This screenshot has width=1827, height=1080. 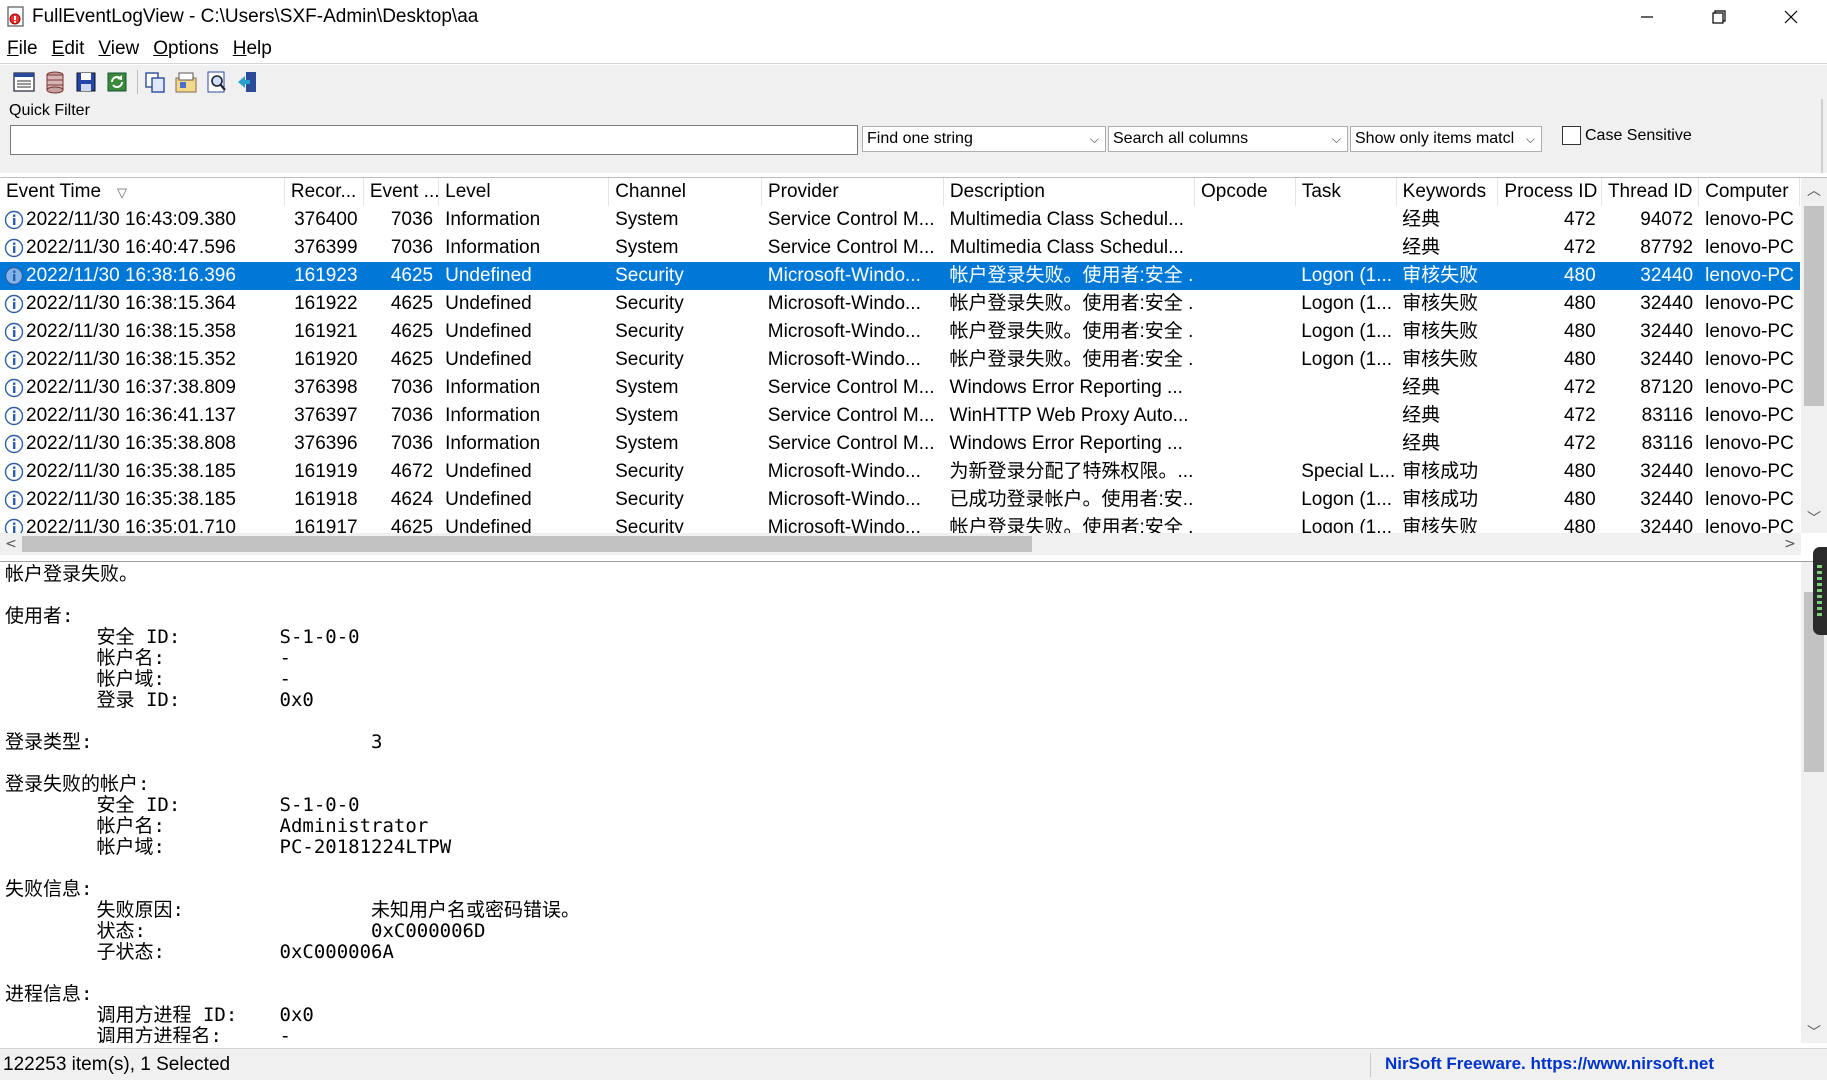 I want to click on column-header-time: Event Time ▽, so click(x=142, y=192).